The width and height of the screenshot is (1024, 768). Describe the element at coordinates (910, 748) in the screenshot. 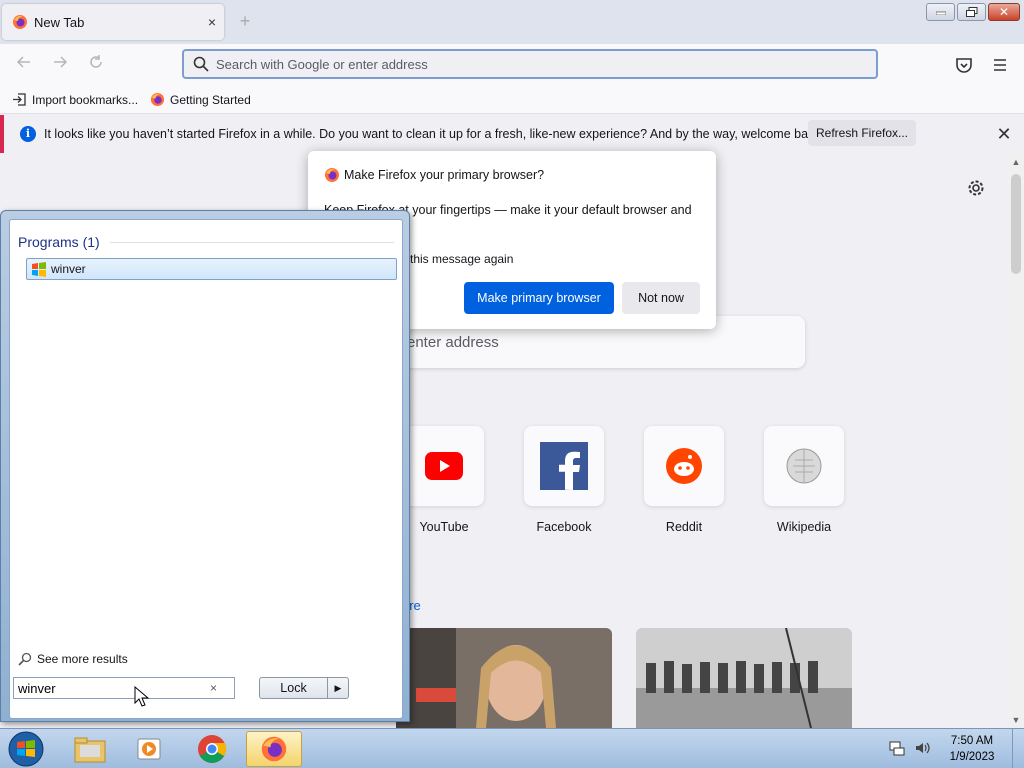

I see `system-tray` at that location.